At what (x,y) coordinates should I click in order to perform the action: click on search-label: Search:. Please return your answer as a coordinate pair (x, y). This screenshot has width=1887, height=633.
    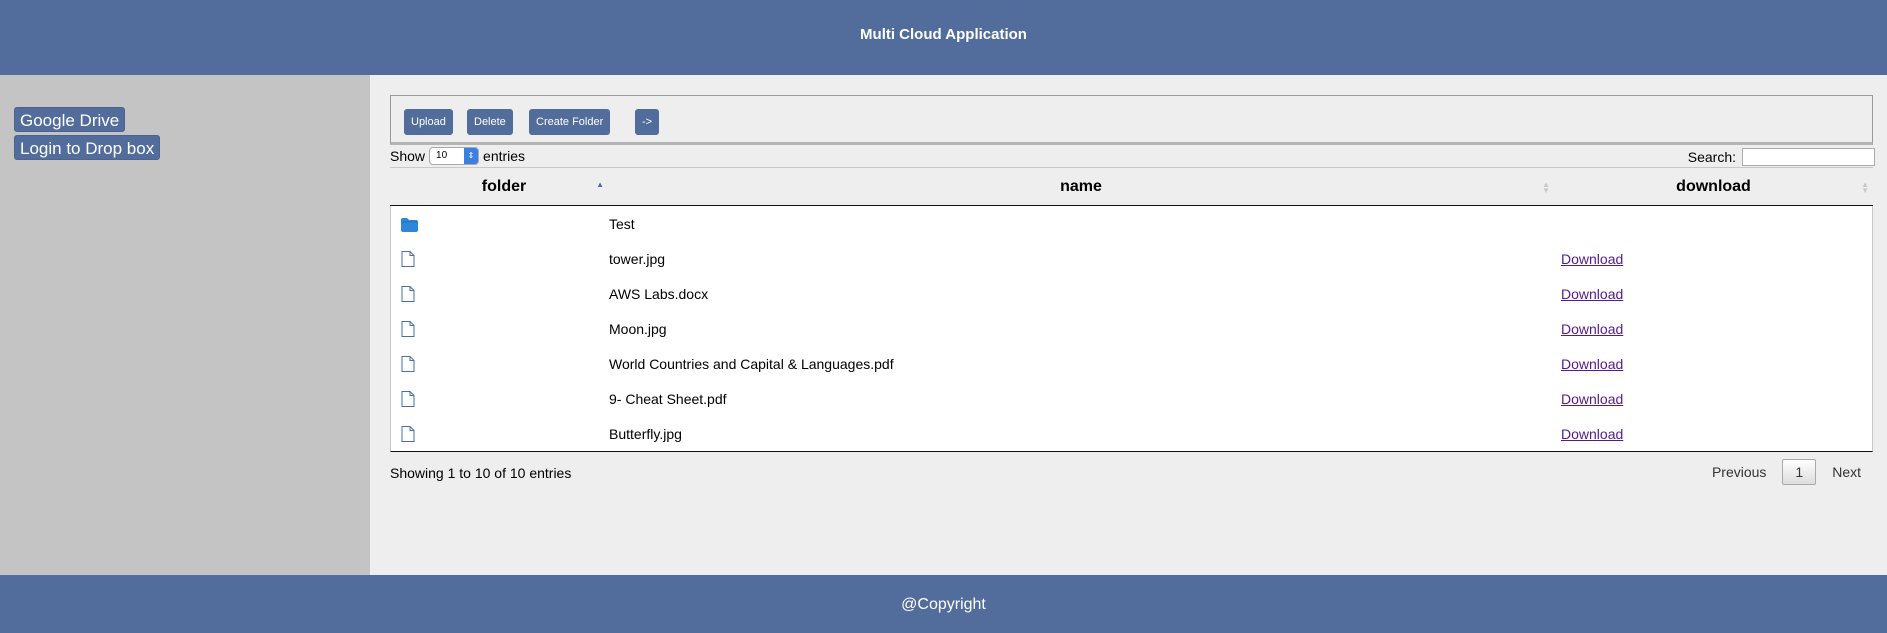
    Looking at the image, I should click on (1711, 157).